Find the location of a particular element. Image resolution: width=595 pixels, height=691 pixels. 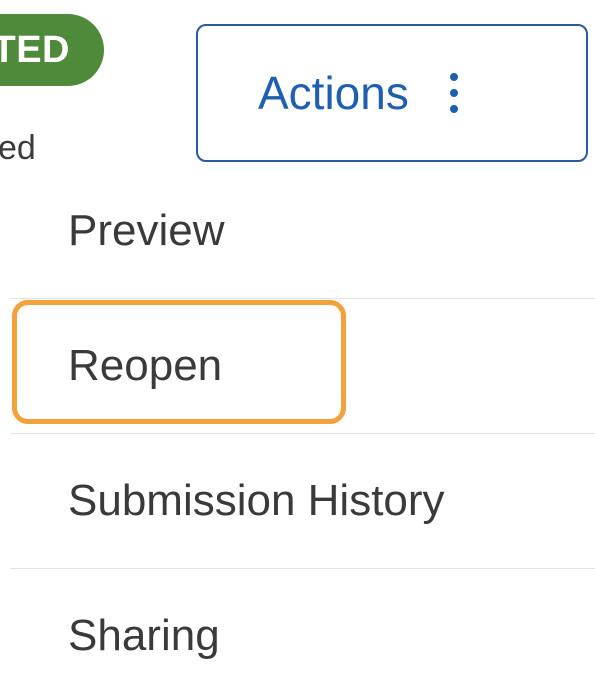

status-badge: TED is located at coordinates (52, 50).